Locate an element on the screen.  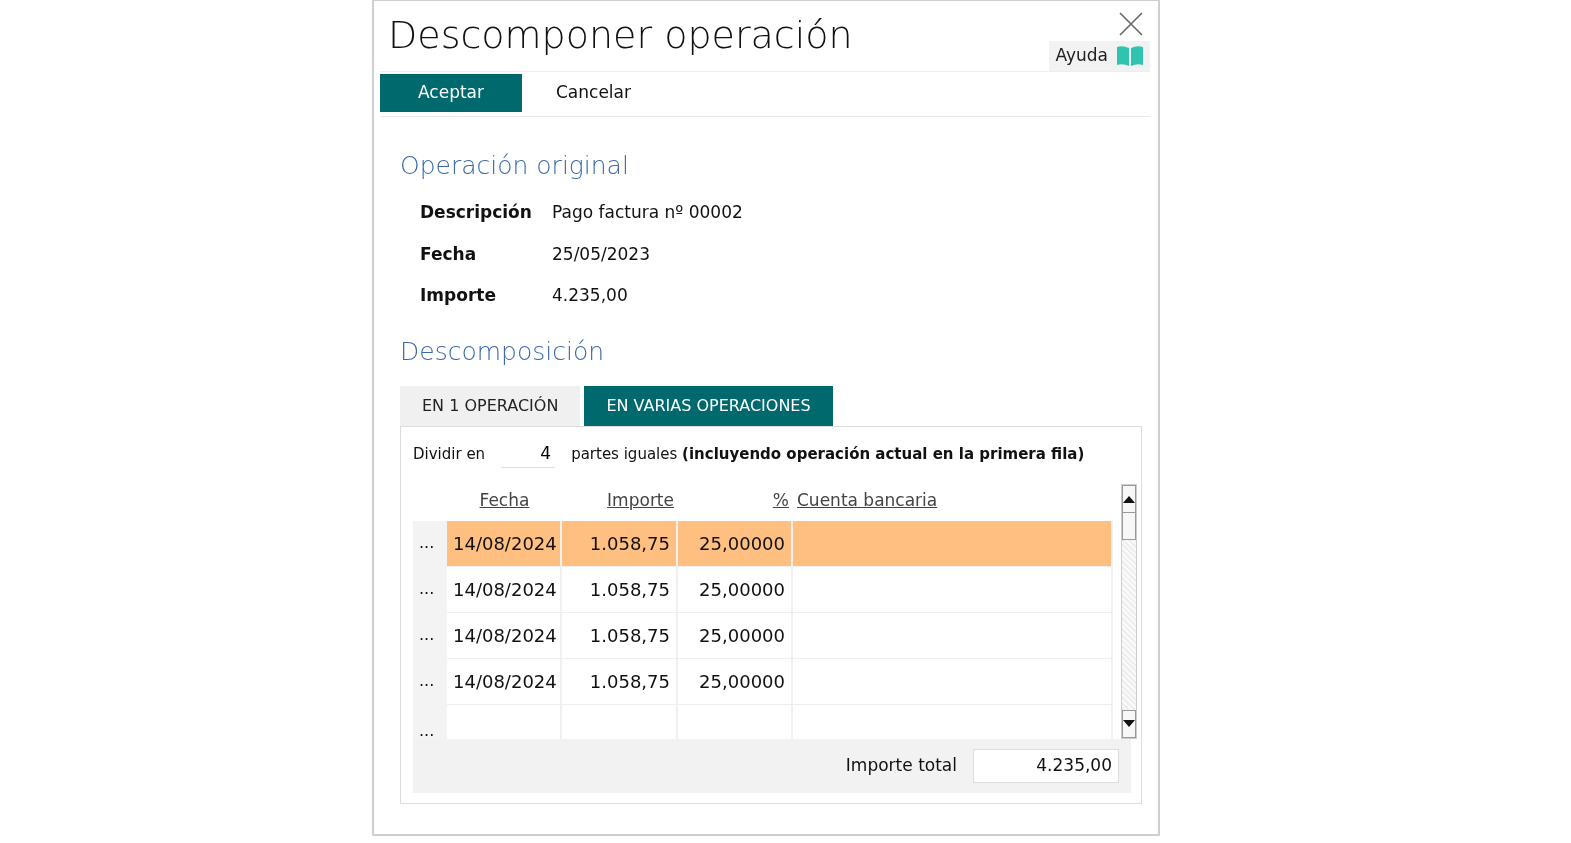
total-label: Importe total is located at coordinates (901, 765).